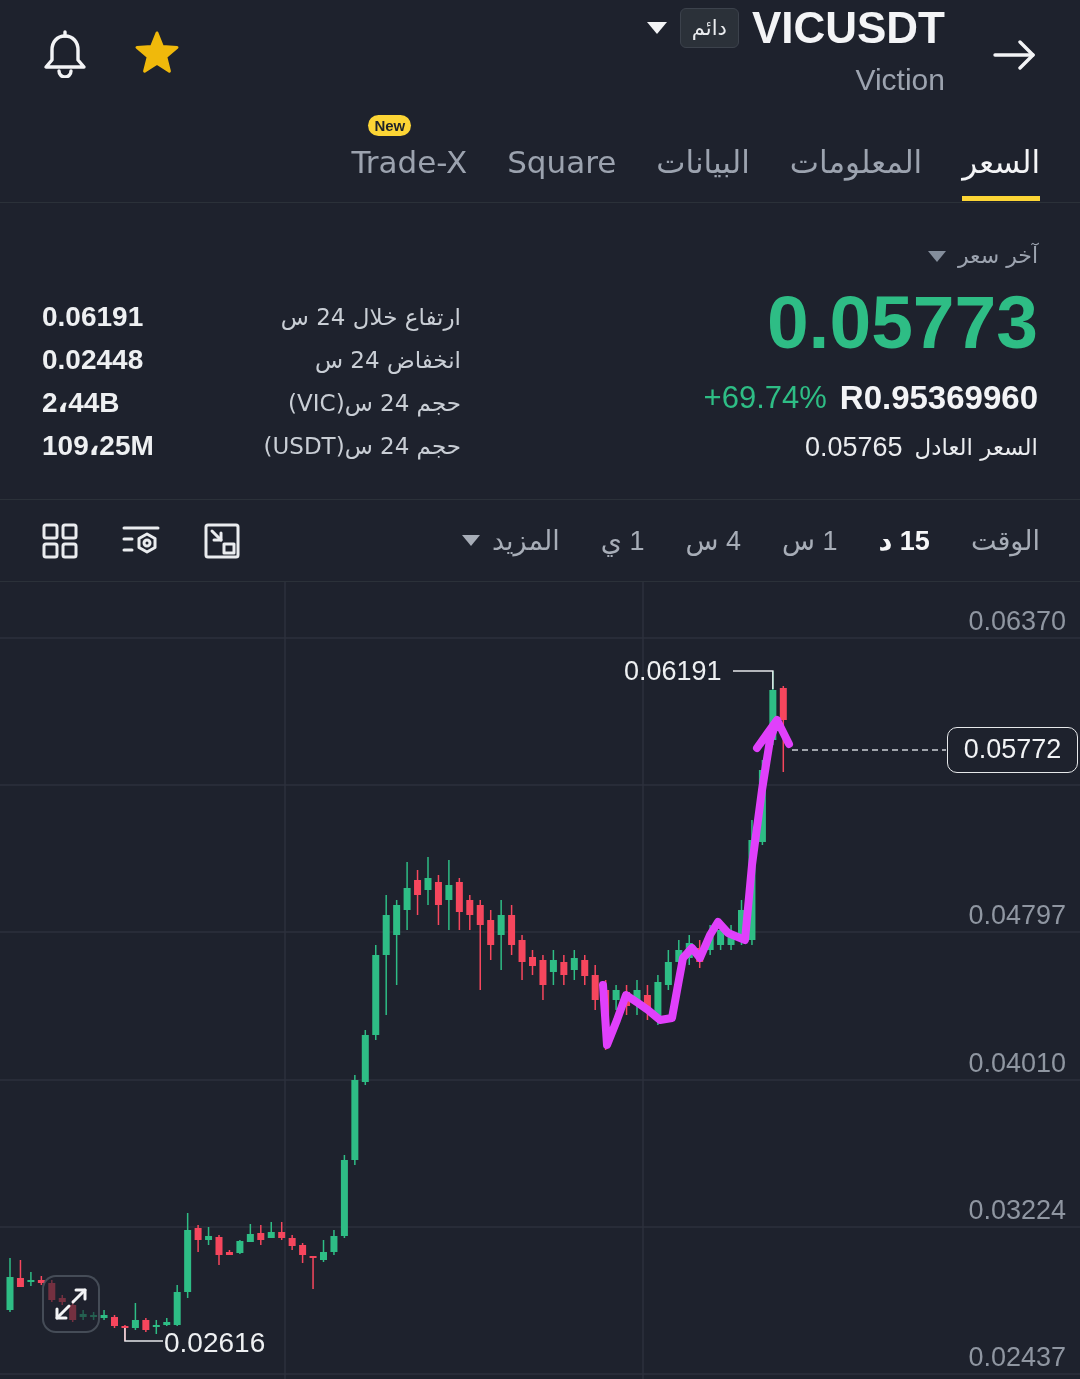  What do you see at coordinates (1017, 1357) in the screenshot?
I see `axis-label: 0.02437` at bounding box center [1017, 1357].